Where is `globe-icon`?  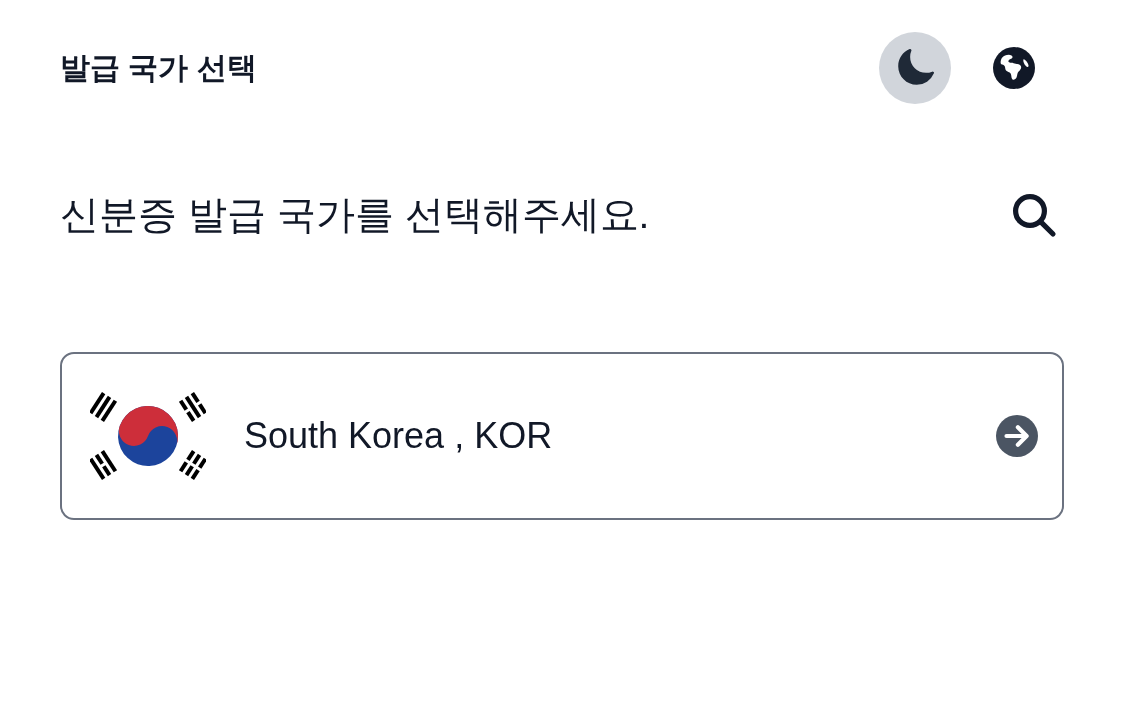 globe-icon is located at coordinates (1014, 68).